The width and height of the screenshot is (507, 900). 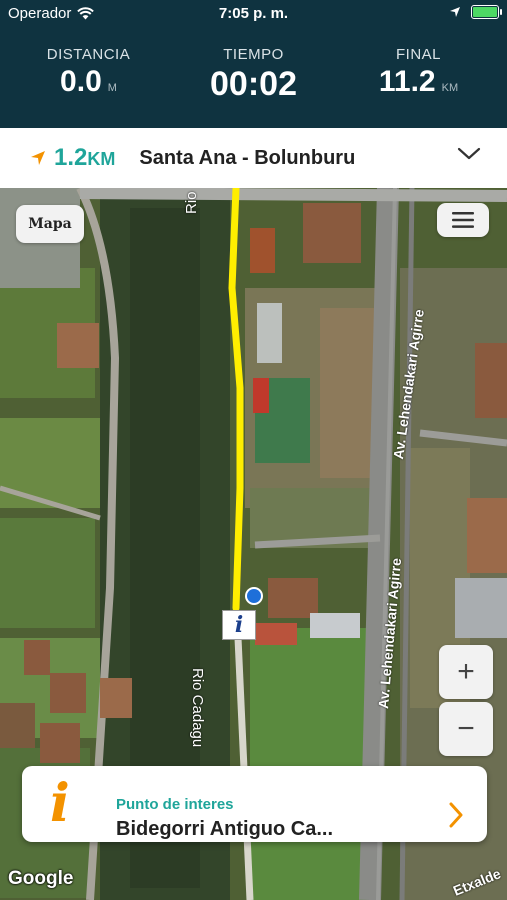 What do you see at coordinates (88, 54) in the screenshot?
I see `distance-label: DISTANCIA` at bounding box center [88, 54].